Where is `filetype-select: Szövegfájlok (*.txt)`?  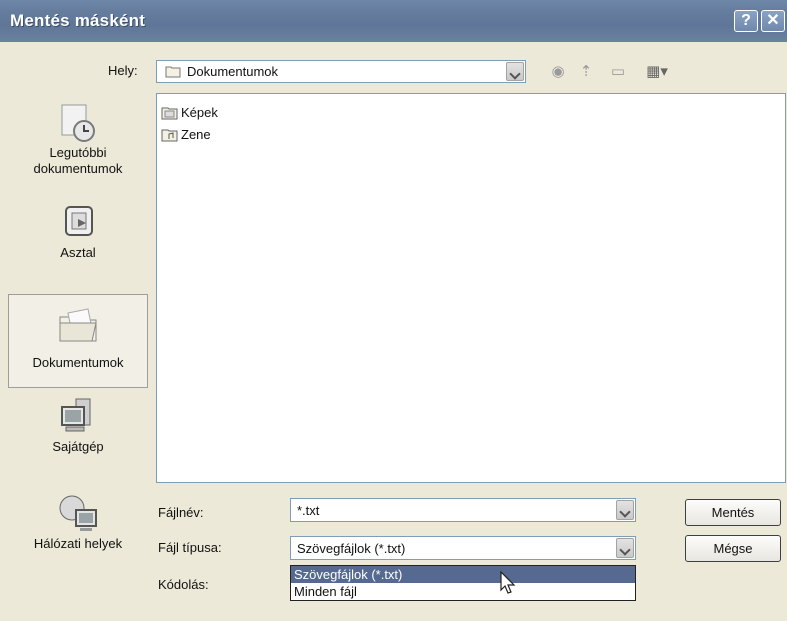 filetype-select: Szövegfájlok (*.txt) is located at coordinates (463, 548).